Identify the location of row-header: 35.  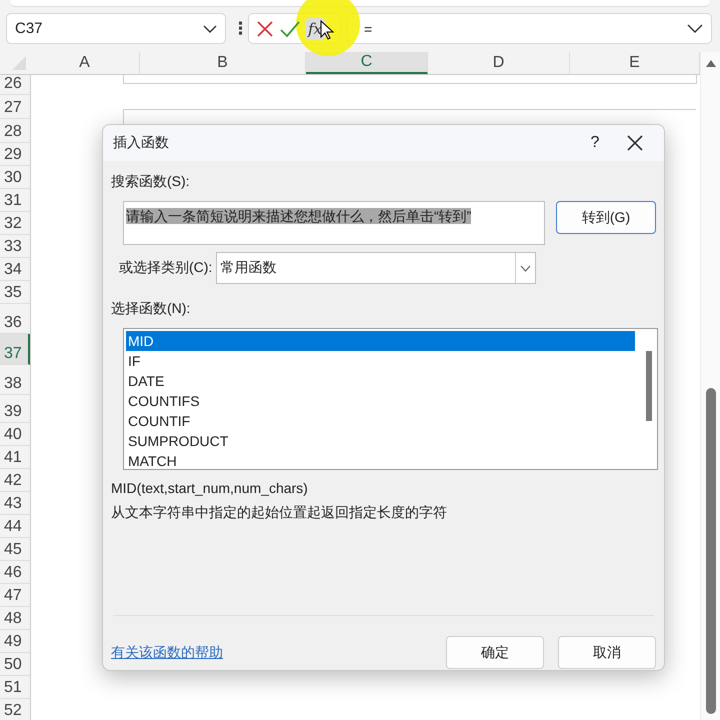
(15, 292).